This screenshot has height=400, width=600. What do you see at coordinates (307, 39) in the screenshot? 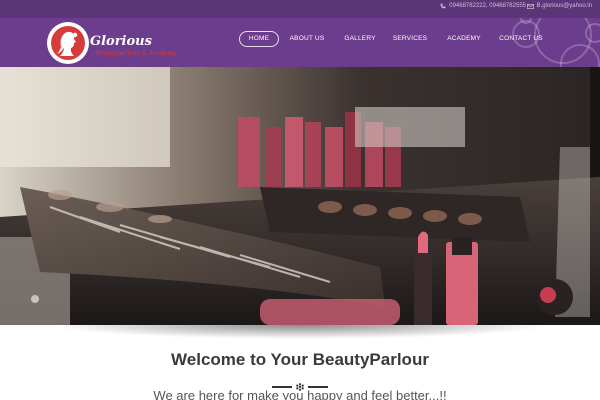
I see `nav-about-us: ABOUT US` at bounding box center [307, 39].